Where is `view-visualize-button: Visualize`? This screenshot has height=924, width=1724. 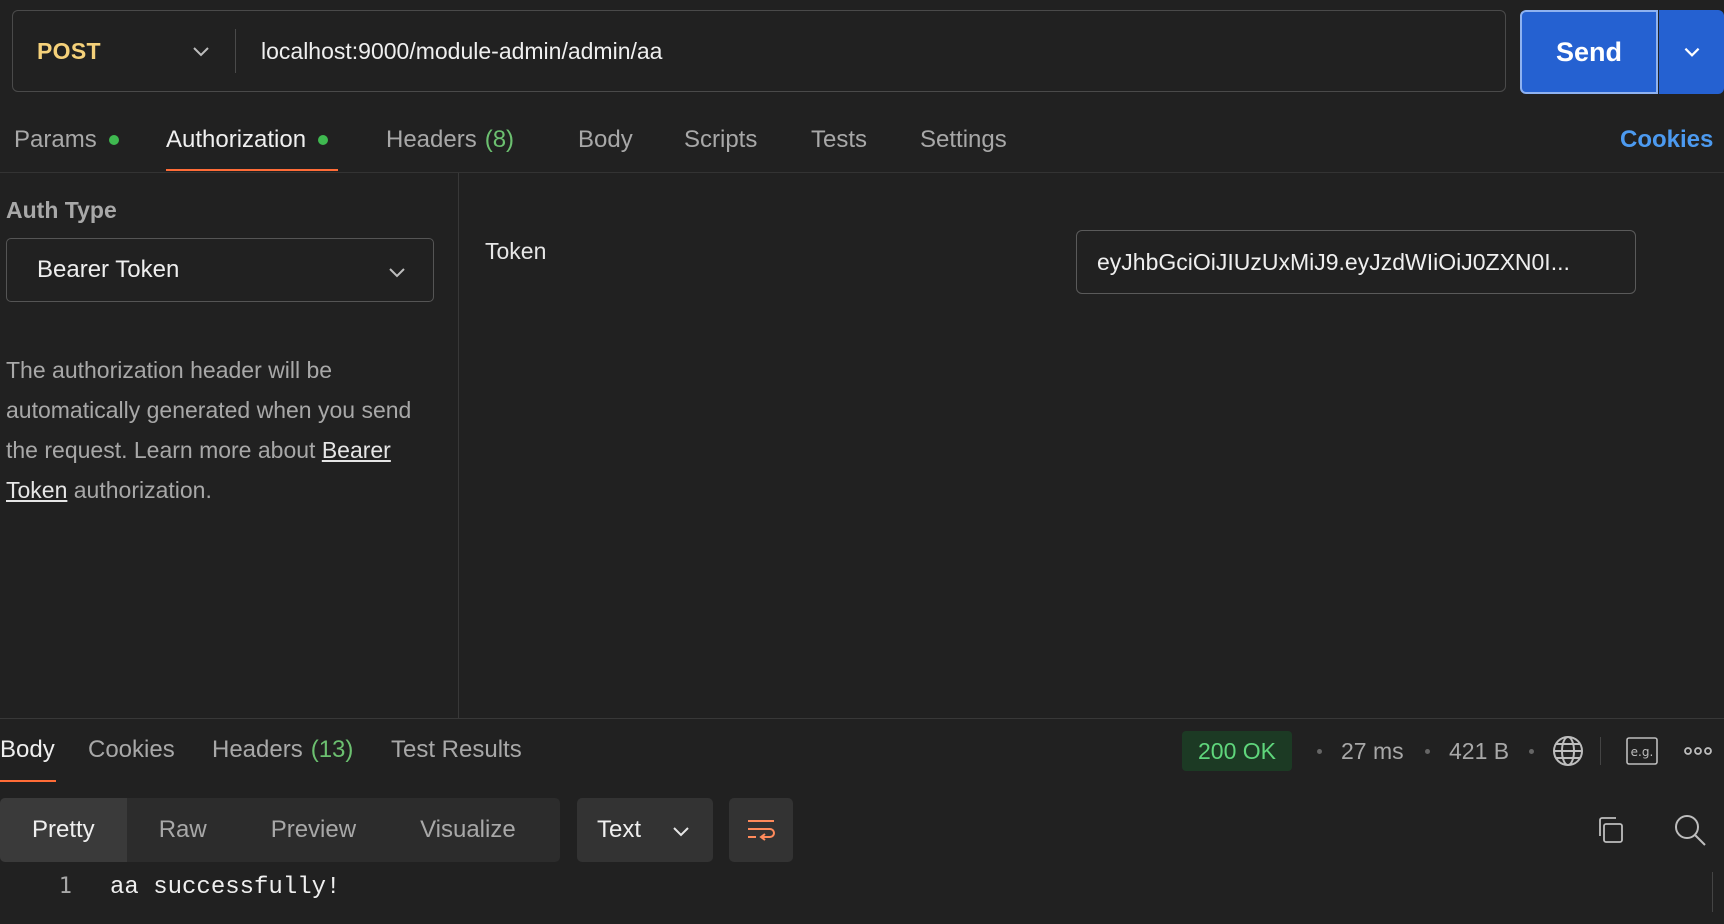
view-visualize-button: Visualize is located at coordinates (468, 830).